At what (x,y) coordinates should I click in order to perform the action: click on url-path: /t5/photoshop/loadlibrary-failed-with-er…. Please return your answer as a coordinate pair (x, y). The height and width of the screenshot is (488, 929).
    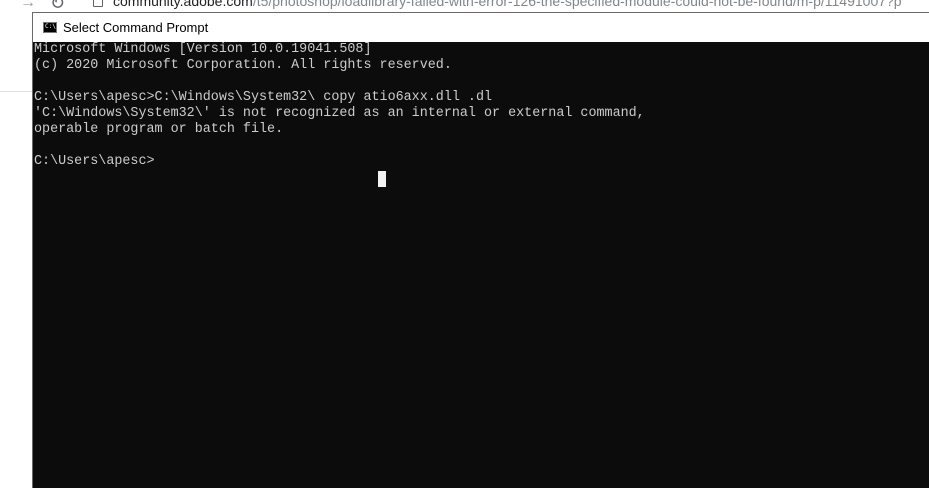
    Looking at the image, I should click on (577, 4).